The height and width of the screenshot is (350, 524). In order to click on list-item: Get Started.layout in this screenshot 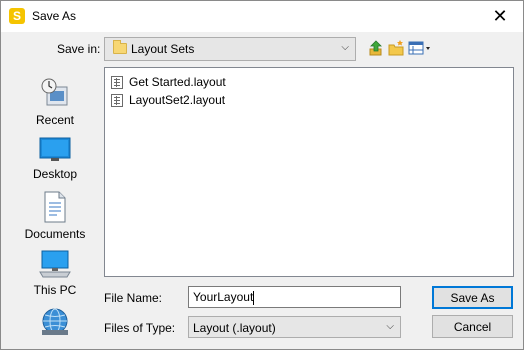, I will do `click(168, 82)`.